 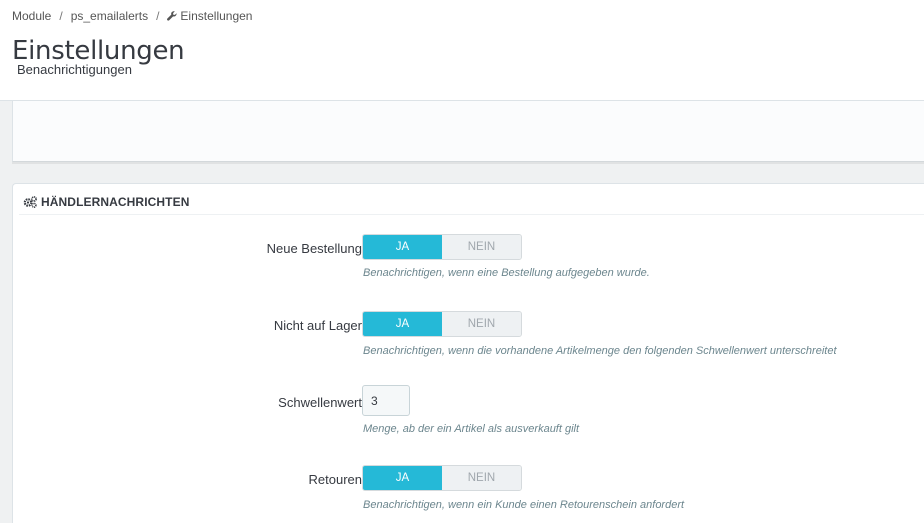 I want to click on out-of-stock-switch: JA NEIN, so click(x=442, y=324).